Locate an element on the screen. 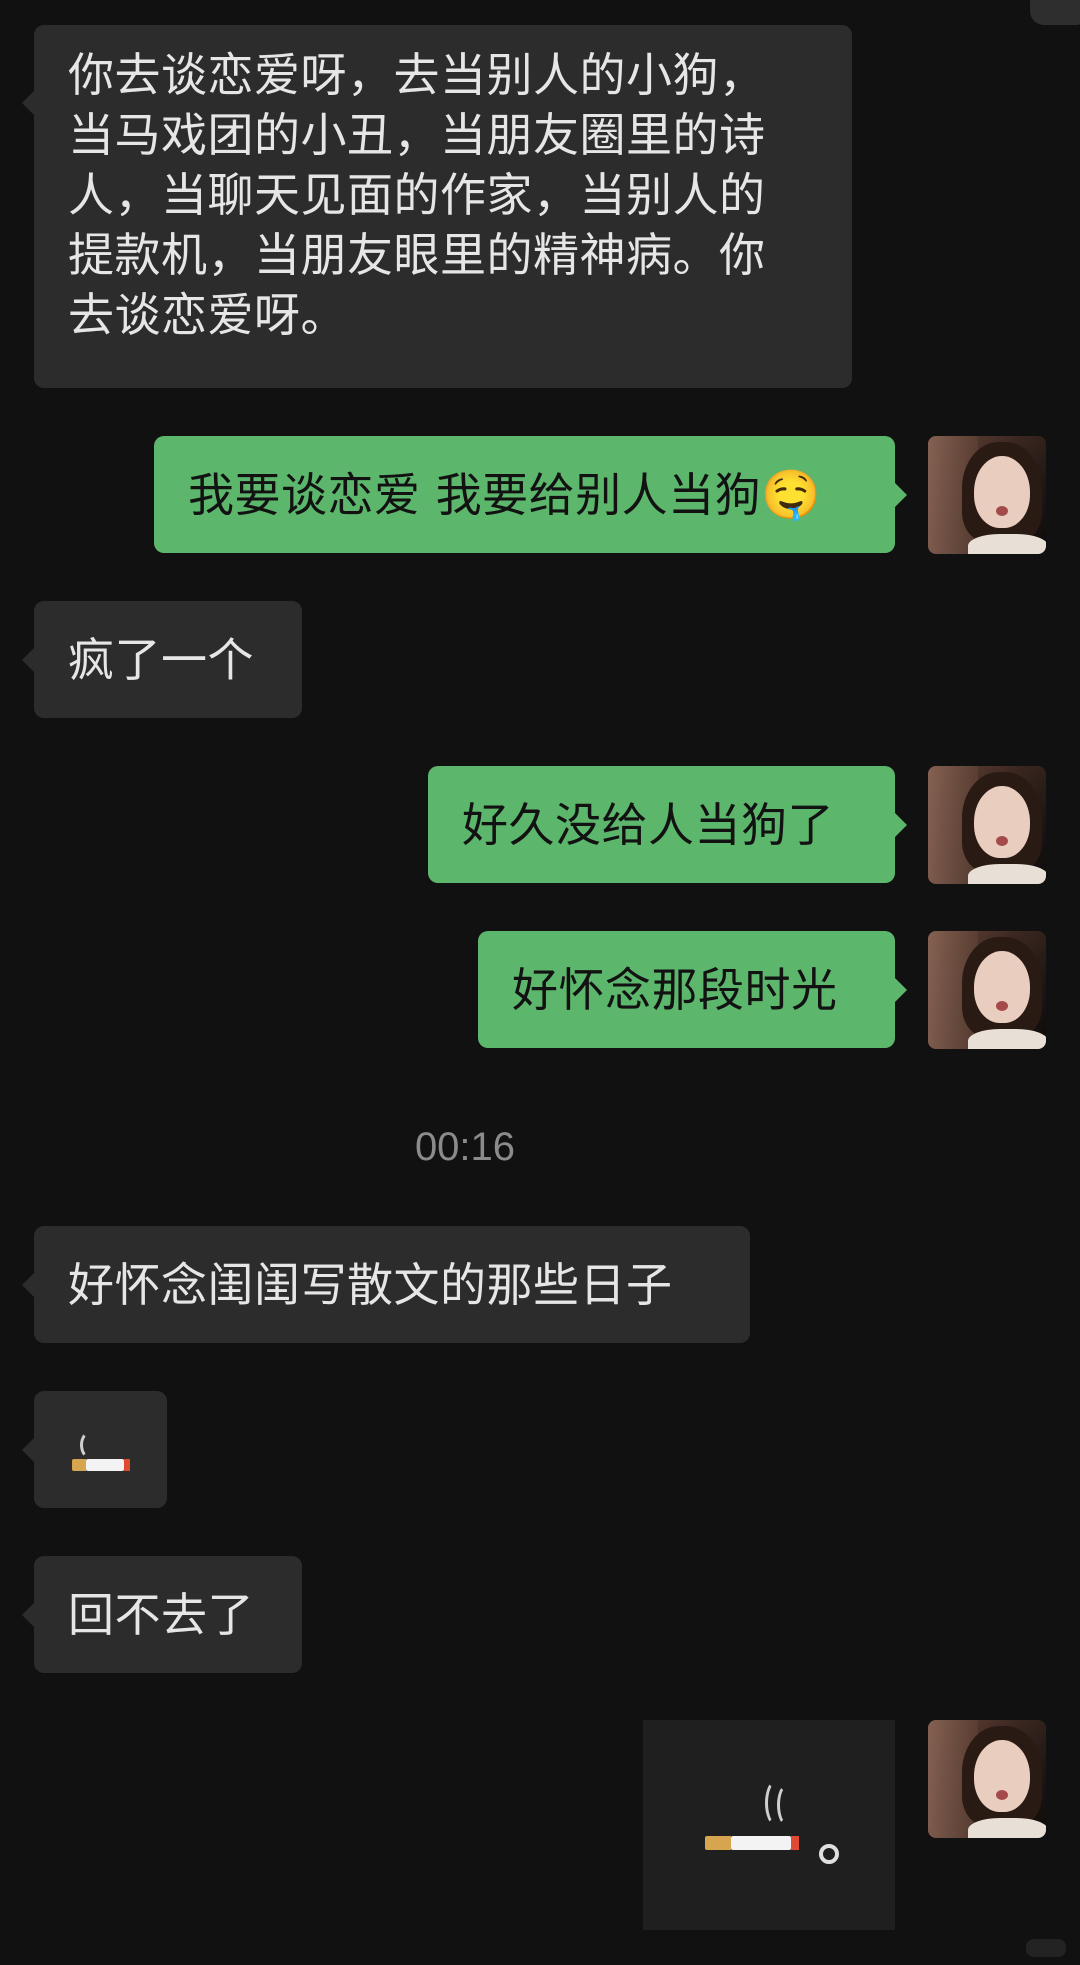 The height and width of the screenshot is (1965, 1080). message-line: 提款机，当朋友眼里的精神病。你 is located at coordinates (417, 255).